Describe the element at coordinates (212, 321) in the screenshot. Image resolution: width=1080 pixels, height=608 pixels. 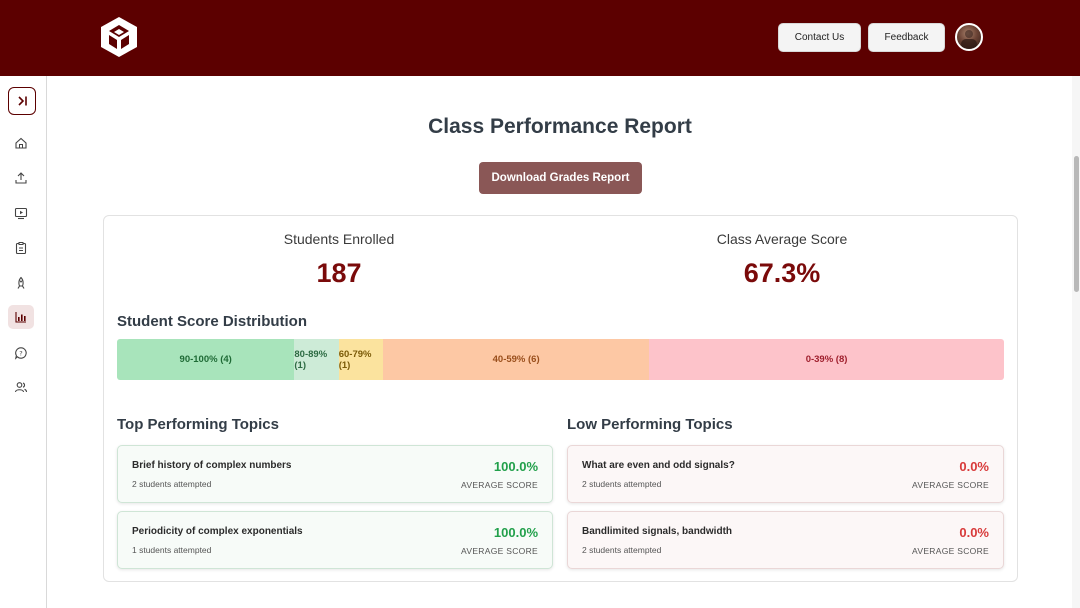
I see `score-distribution-title: Student Score Distribution` at that location.